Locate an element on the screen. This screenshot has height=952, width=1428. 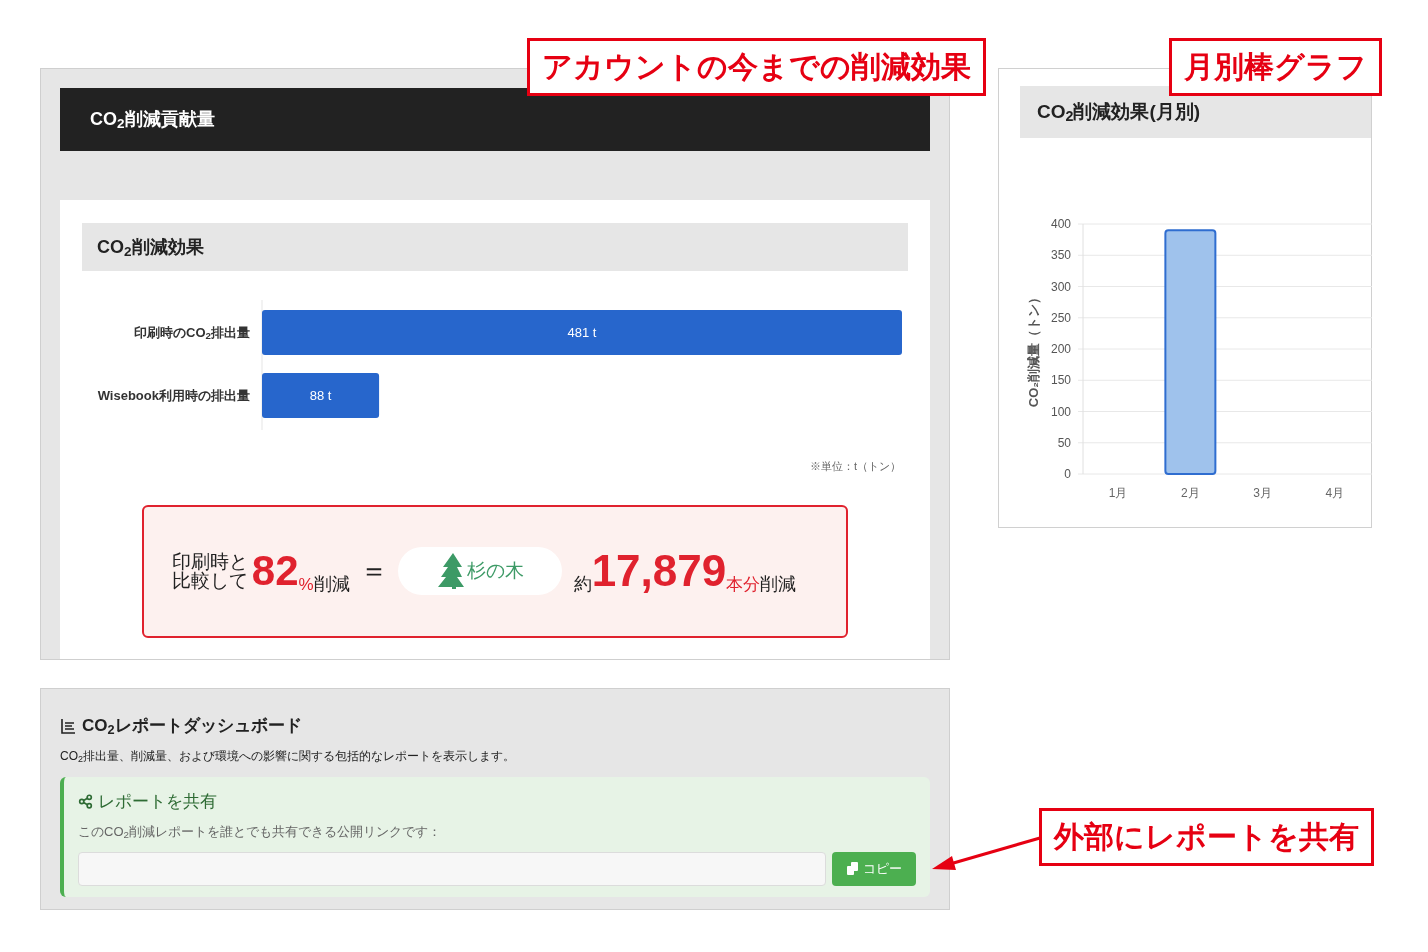
chart-list-icon is located at coordinates (68, 725).